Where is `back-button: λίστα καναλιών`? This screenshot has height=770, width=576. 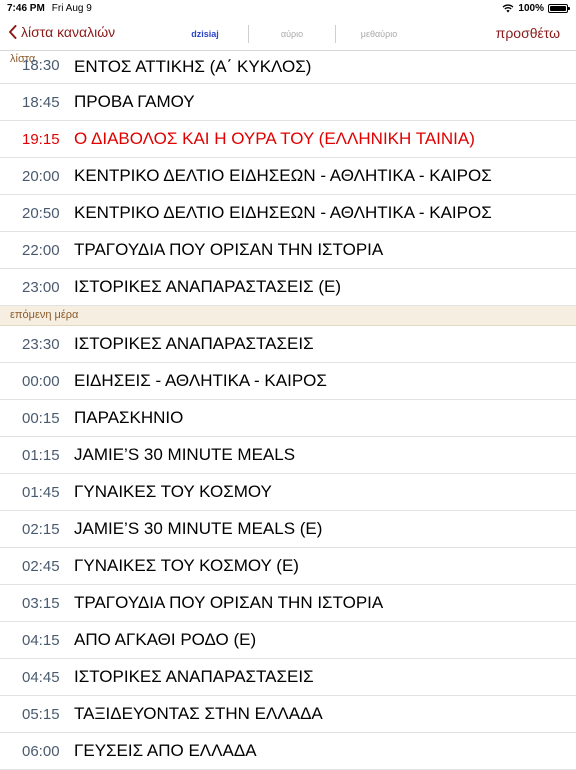 back-button: λίστα καναλιών is located at coordinates (61, 32).